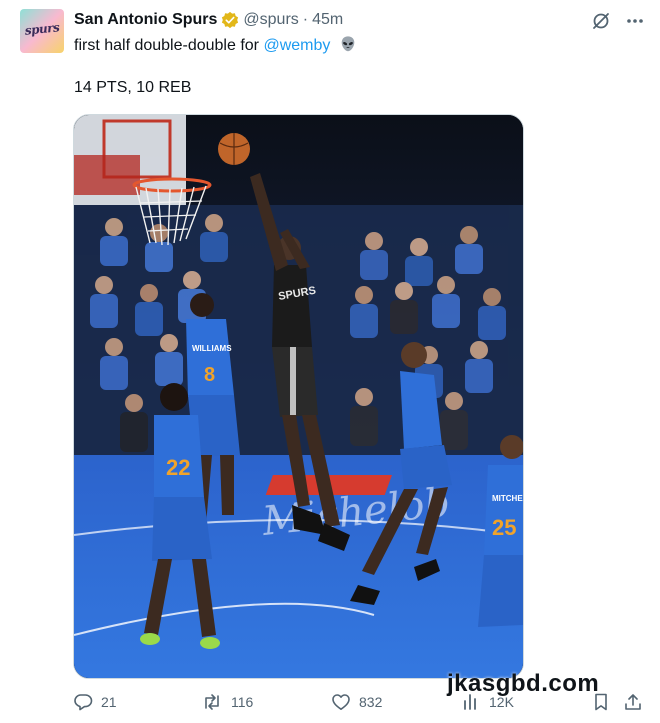 This screenshot has width=660, height=723. I want to click on reply-button: 21, so click(95, 702).